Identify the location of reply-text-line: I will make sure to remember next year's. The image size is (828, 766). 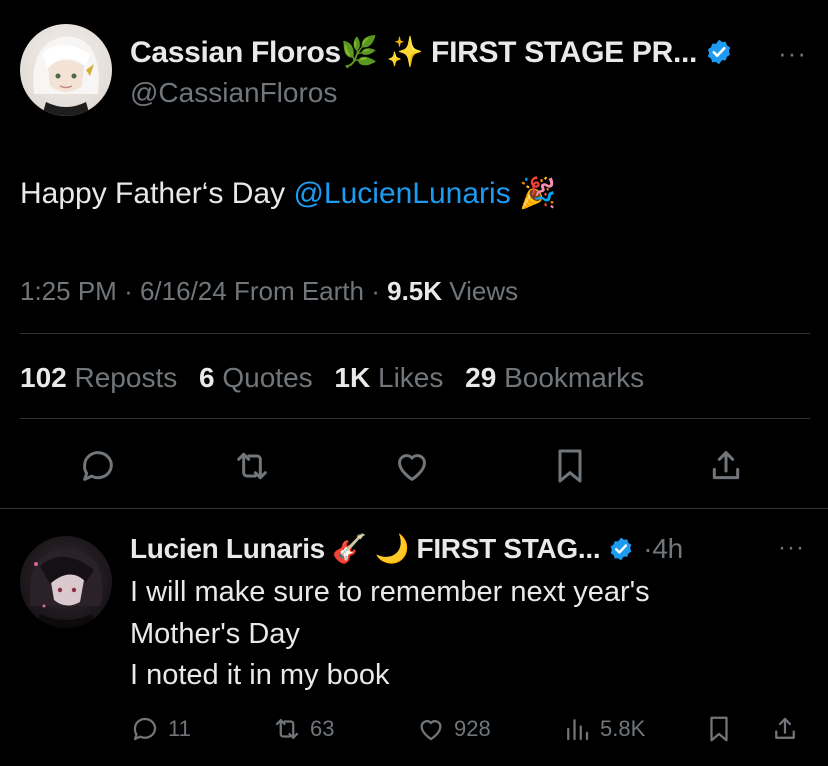
(390, 592).